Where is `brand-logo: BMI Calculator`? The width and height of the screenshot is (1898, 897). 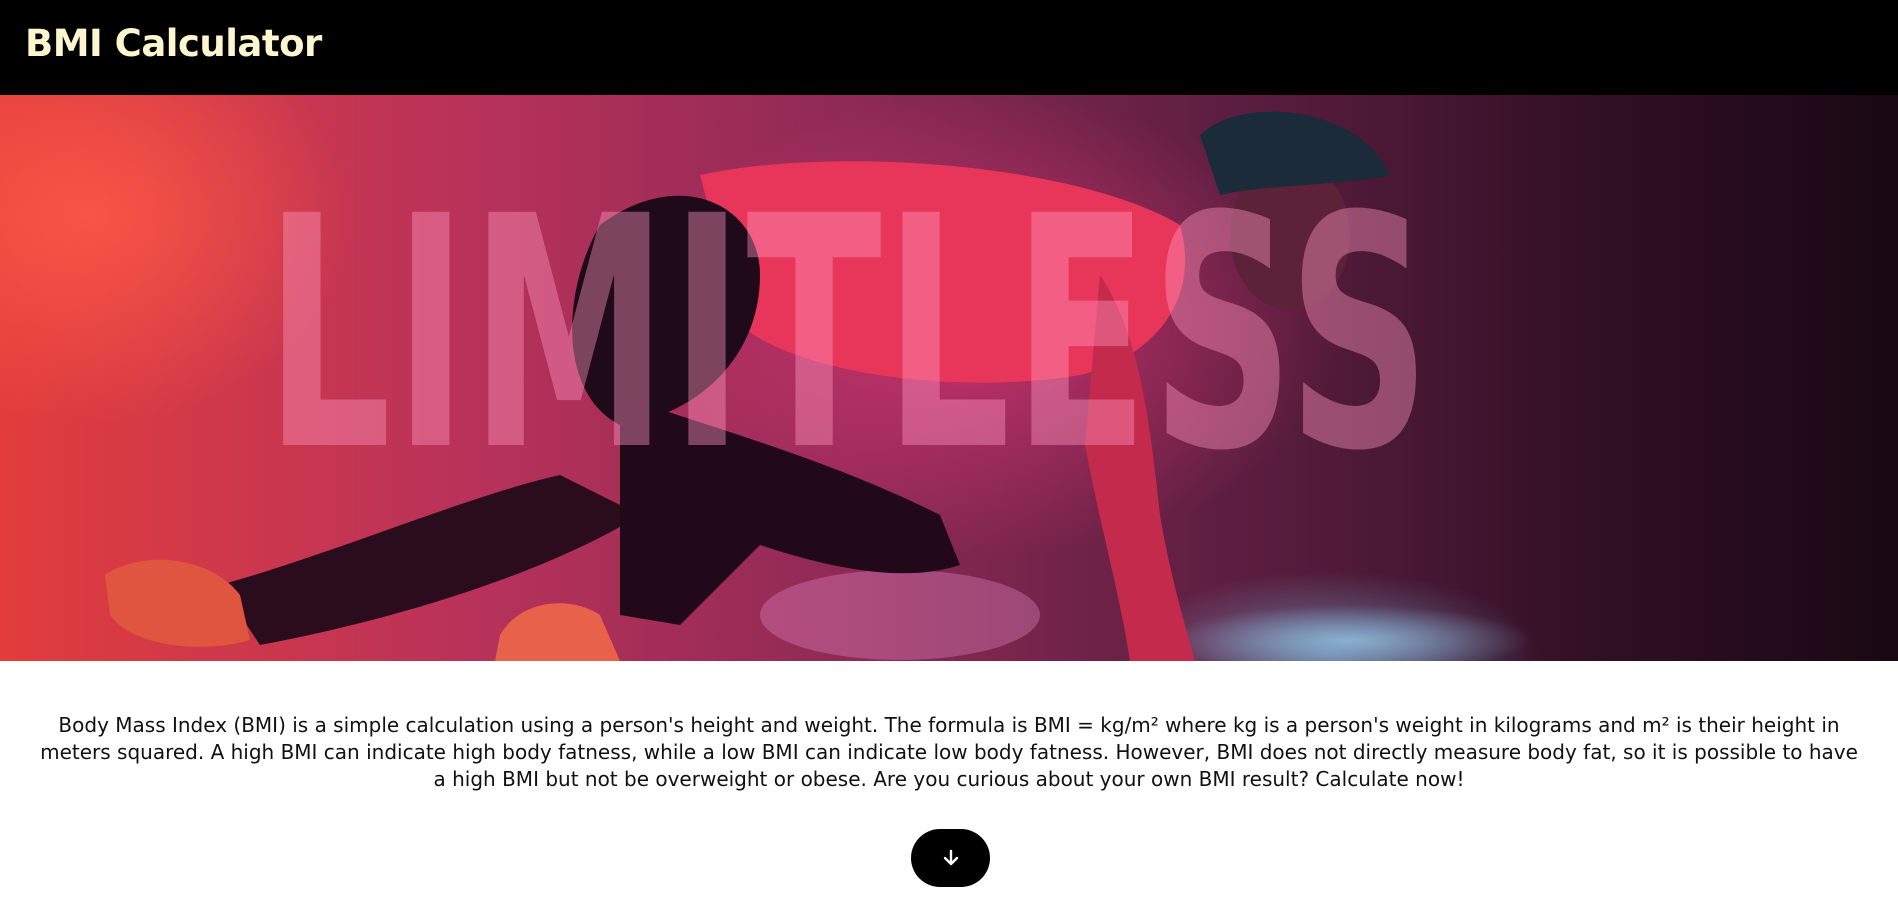 brand-logo: BMI Calculator is located at coordinates (173, 43).